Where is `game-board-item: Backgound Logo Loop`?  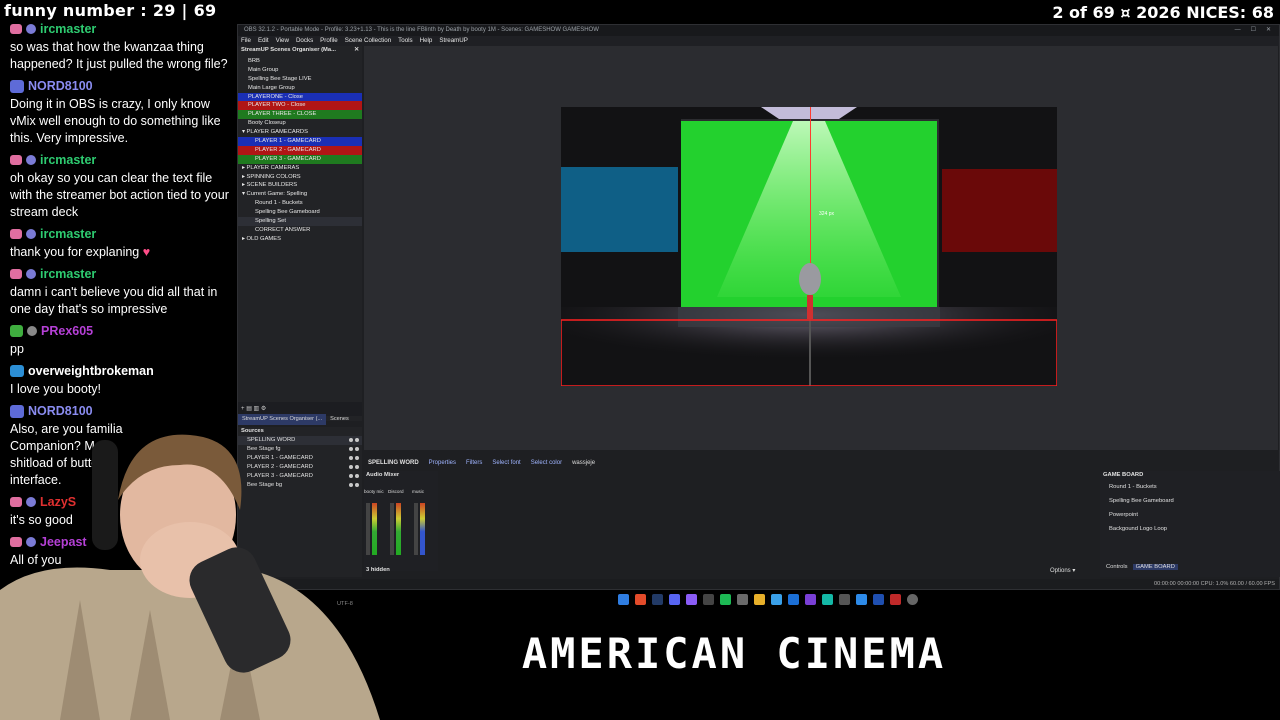 game-board-item: Backgound Logo Loop is located at coordinates (1190, 529).